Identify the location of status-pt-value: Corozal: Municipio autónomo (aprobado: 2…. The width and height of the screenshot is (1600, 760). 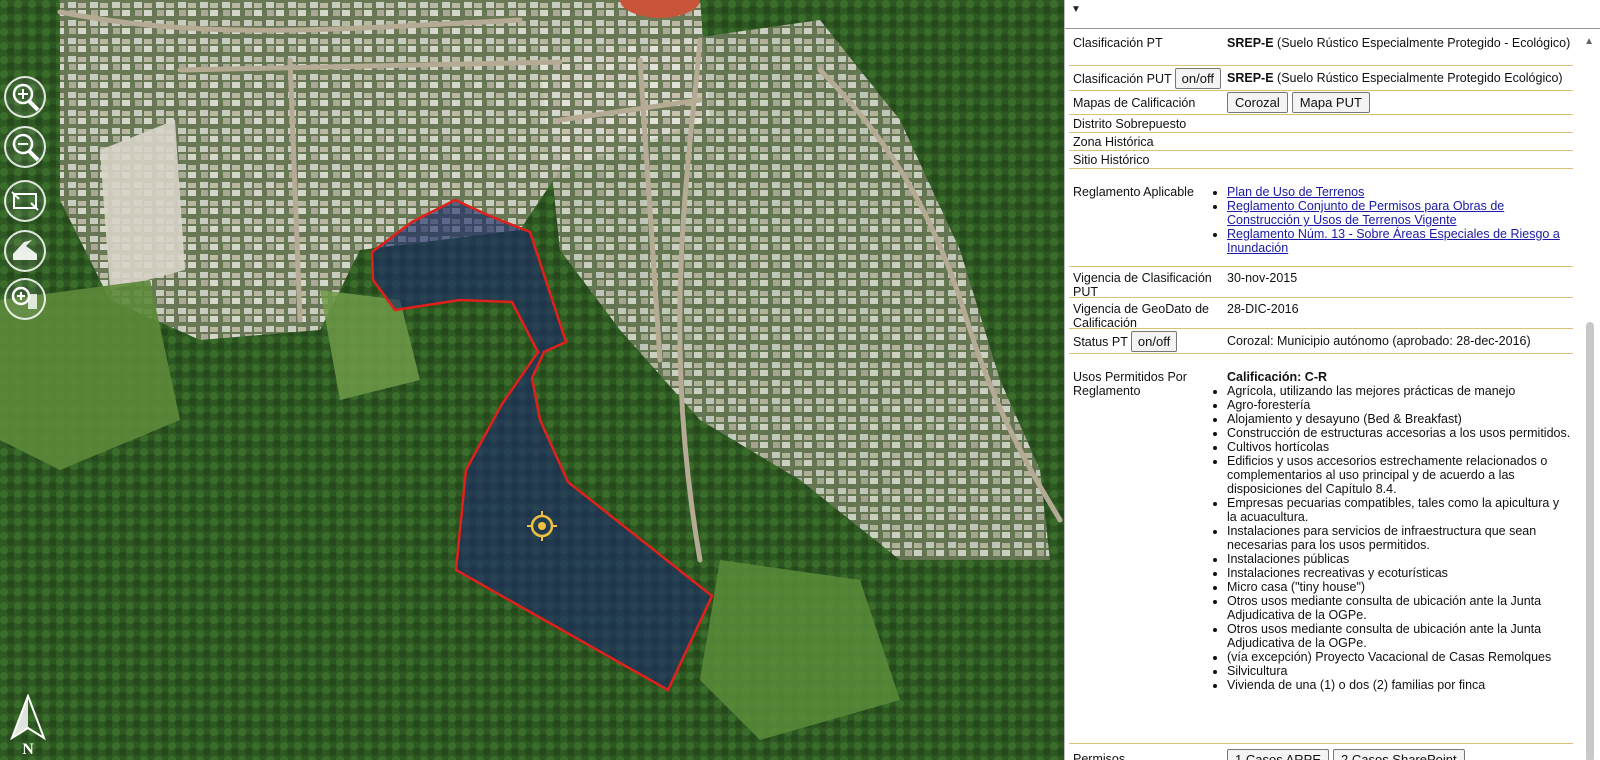
(1379, 341).